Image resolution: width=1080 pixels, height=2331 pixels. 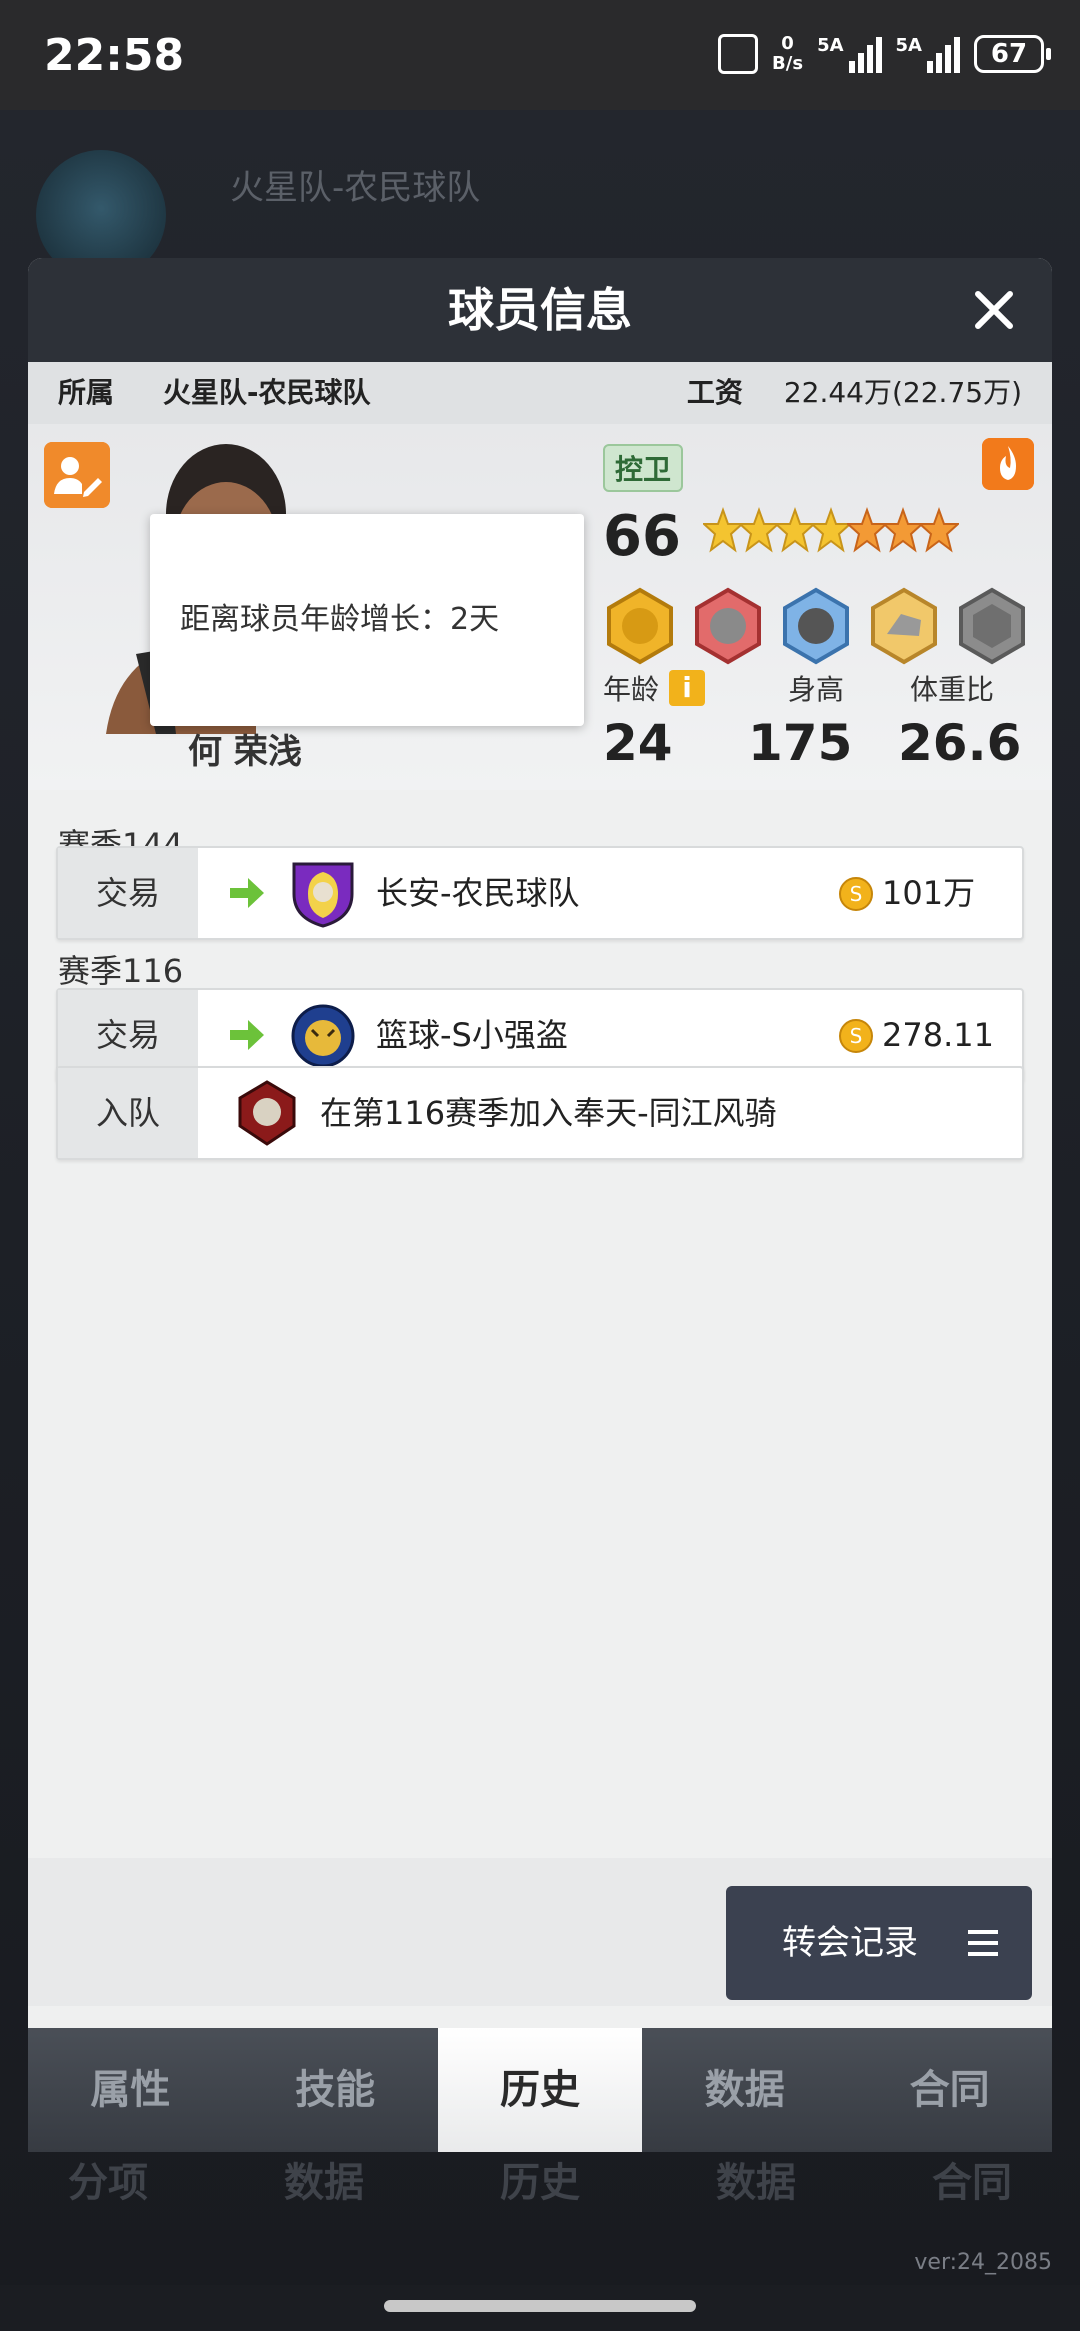 What do you see at coordinates (816, 689) in the screenshot?
I see `stat-height-label: 身高` at bounding box center [816, 689].